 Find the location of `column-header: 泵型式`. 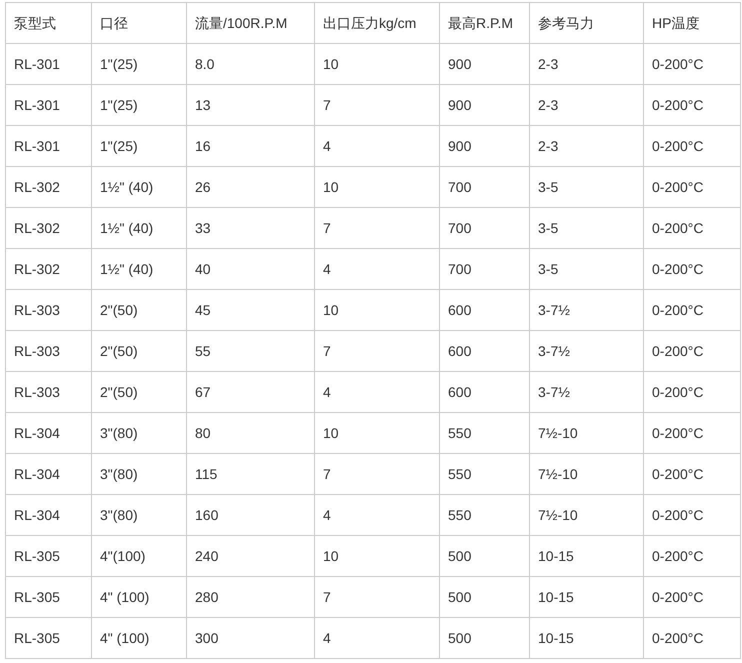

column-header: 泵型式 is located at coordinates (49, 23).